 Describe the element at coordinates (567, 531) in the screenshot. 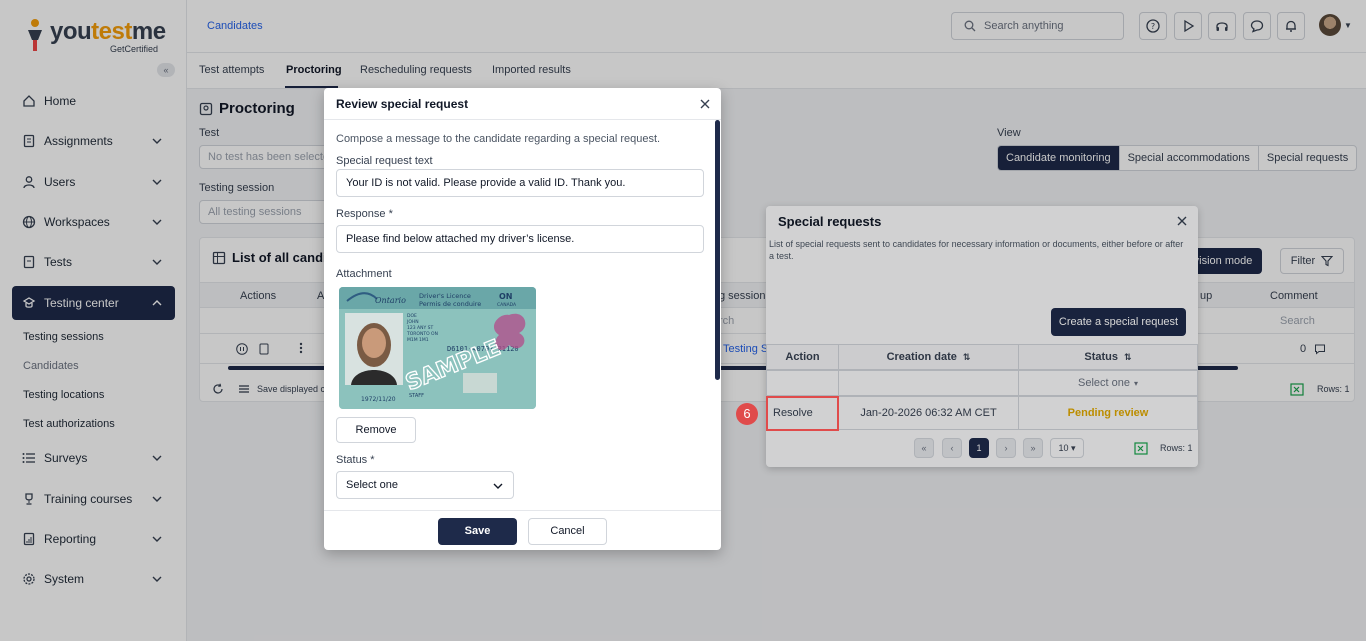

I see `cancel-button: Cancel` at that location.